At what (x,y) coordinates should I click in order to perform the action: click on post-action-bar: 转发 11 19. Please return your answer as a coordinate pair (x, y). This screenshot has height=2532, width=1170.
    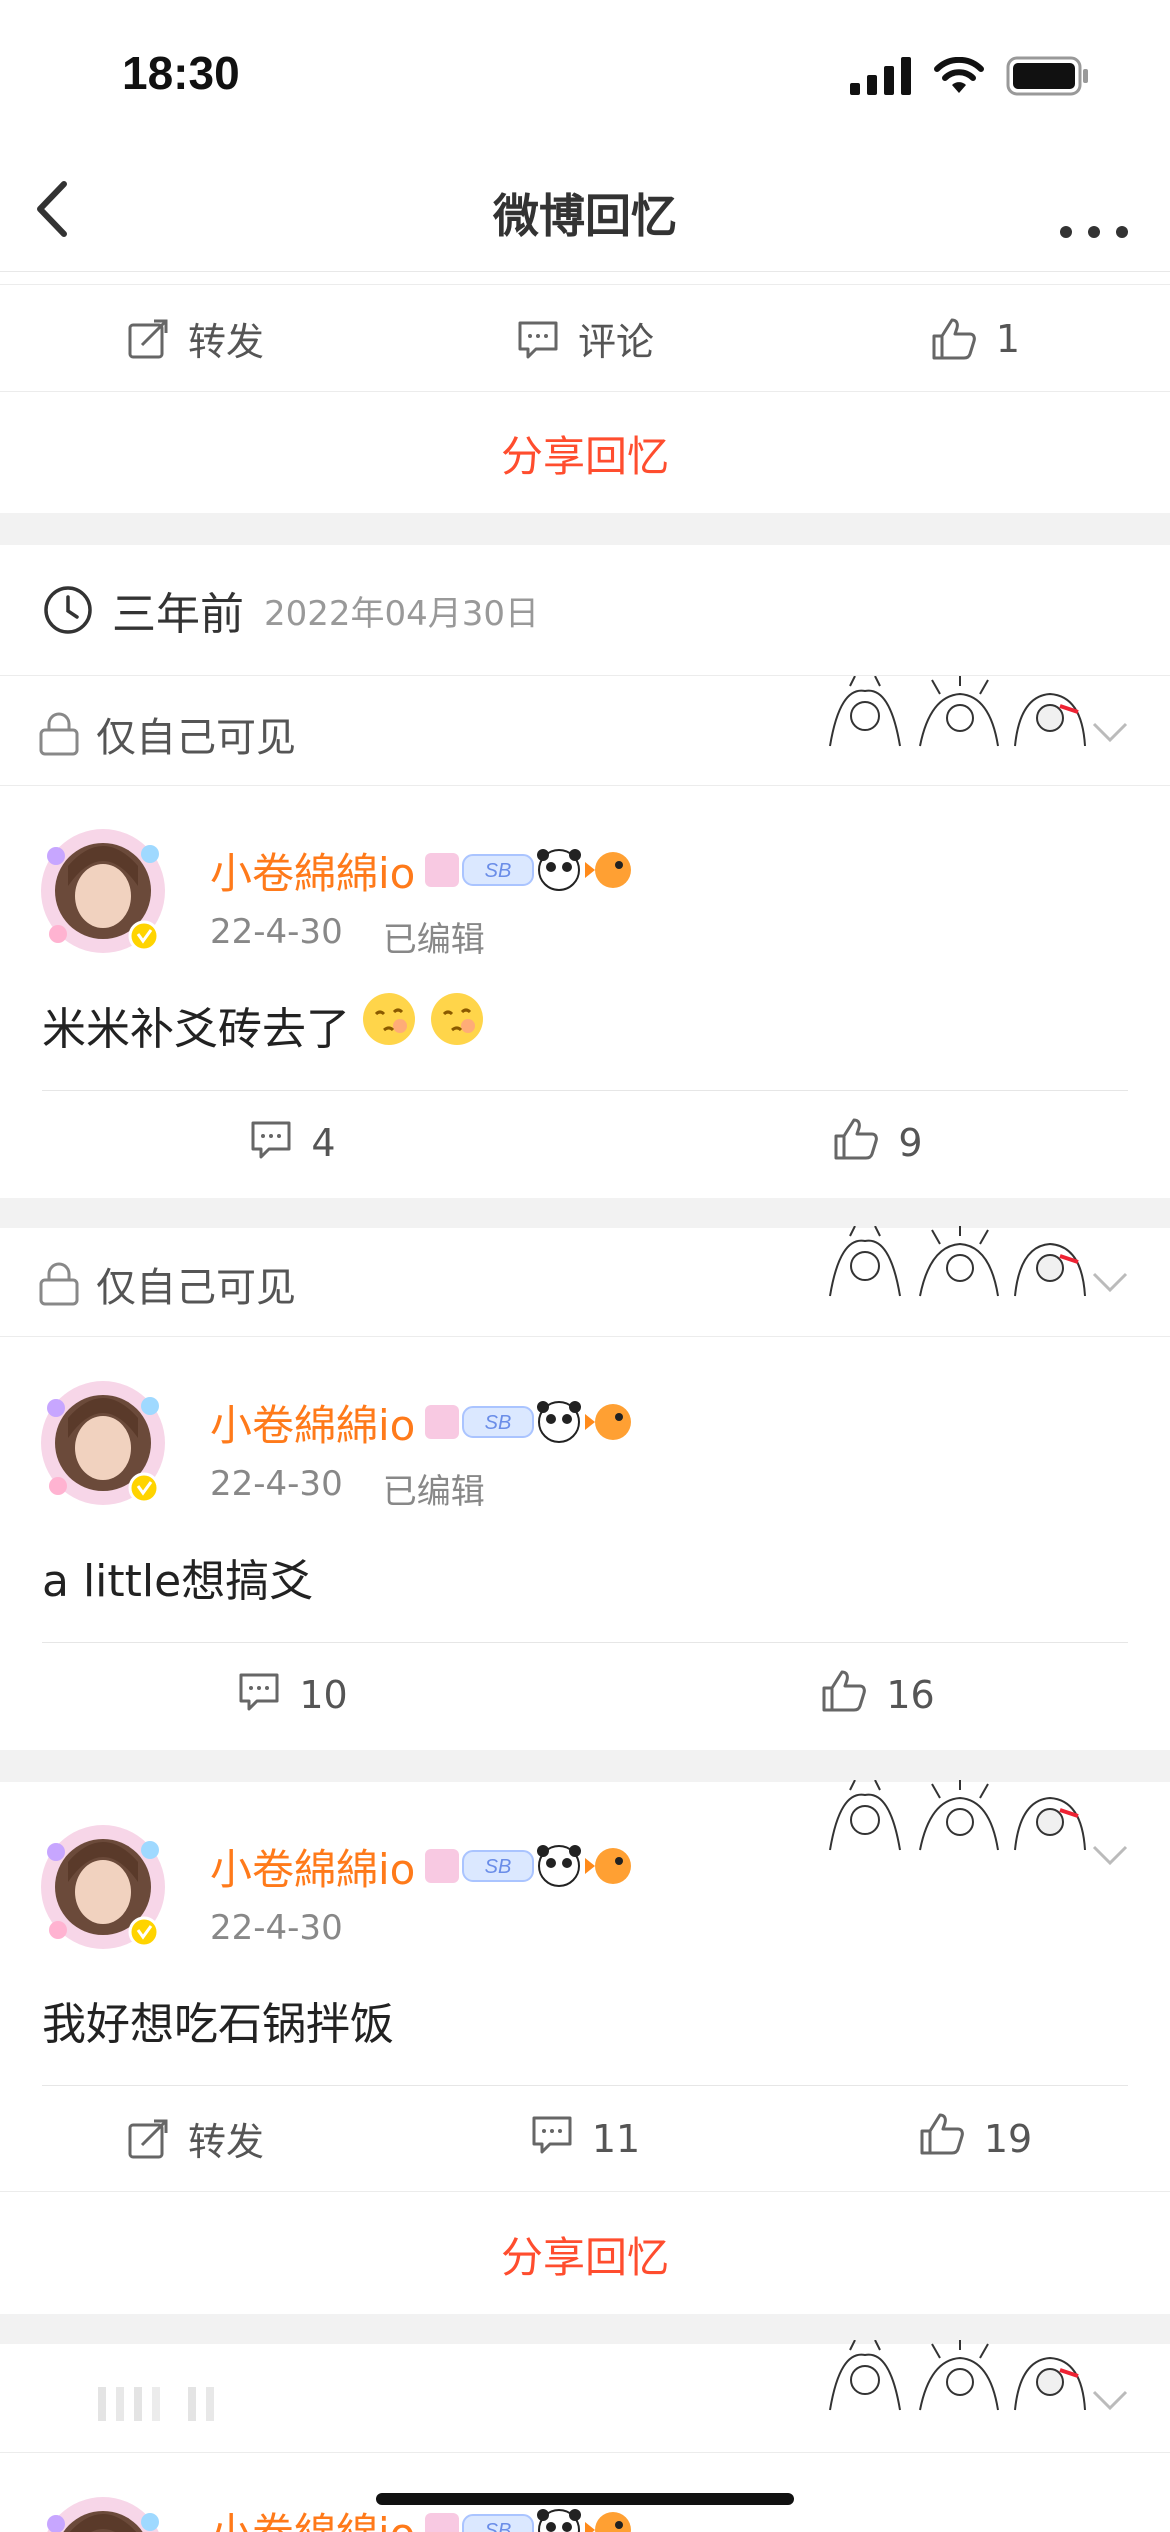
    Looking at the image, I should click on (585, 2139).